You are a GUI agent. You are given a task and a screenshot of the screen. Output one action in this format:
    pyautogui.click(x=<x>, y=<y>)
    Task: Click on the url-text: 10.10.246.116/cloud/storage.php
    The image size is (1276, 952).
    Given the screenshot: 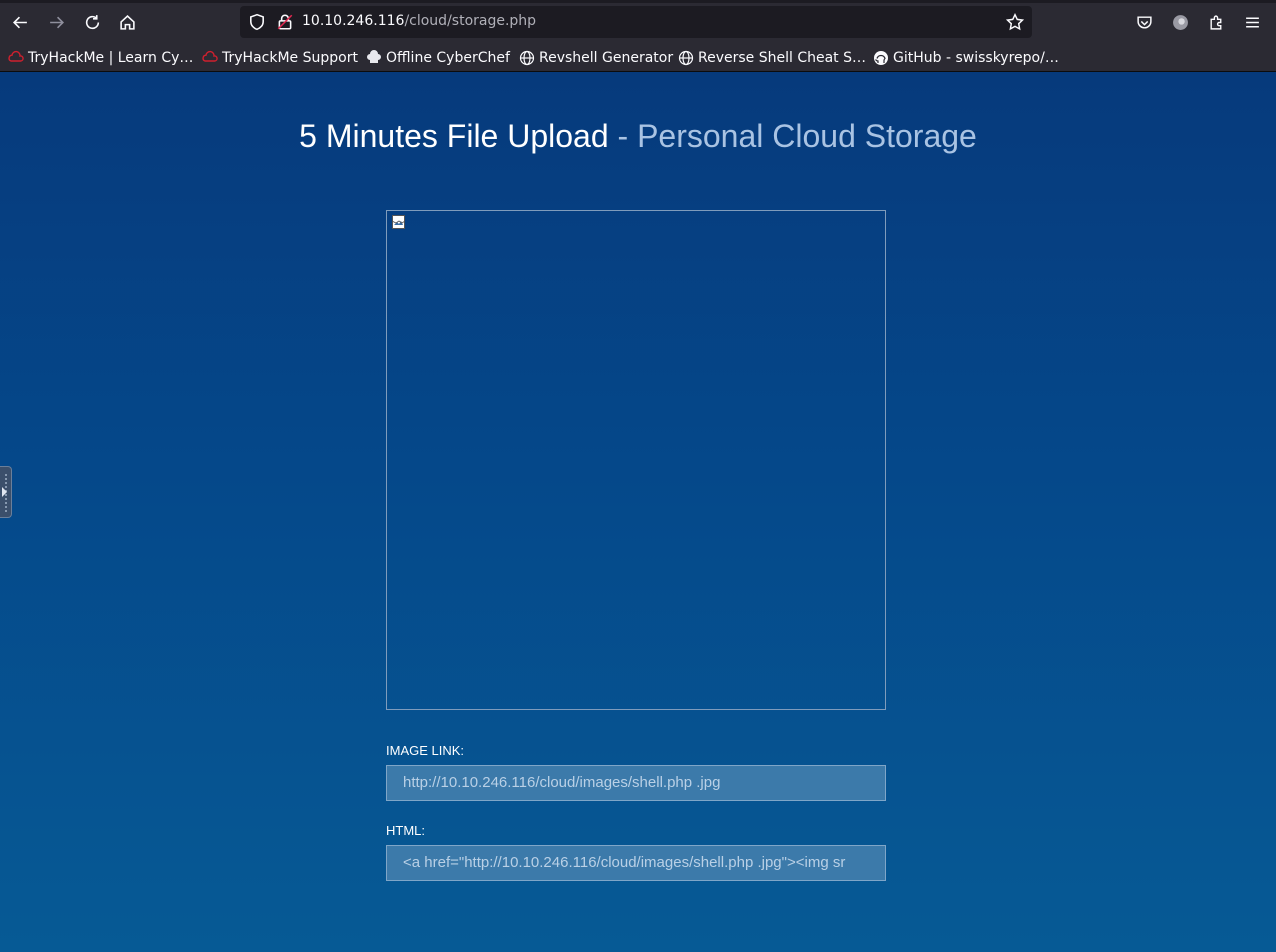 What is the action you would take?
    pyautogui.click(x=419, y=21)
    